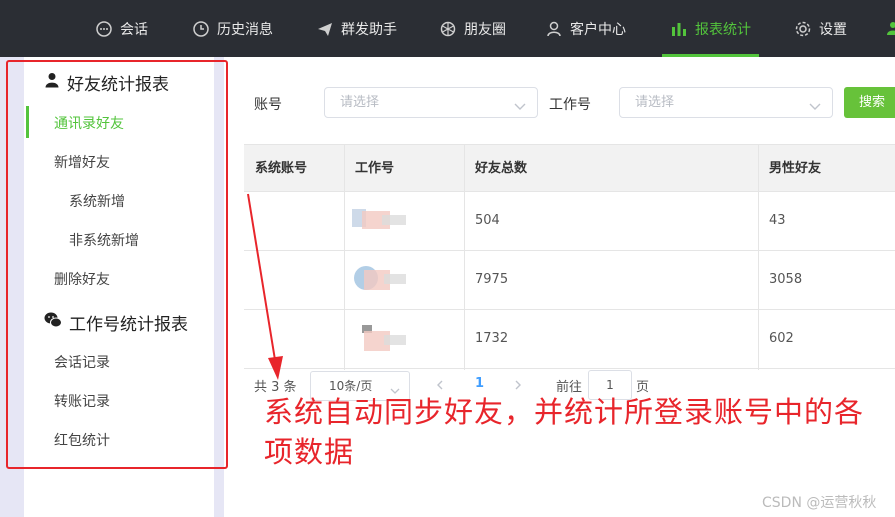 The width and height of the screenshot is (895, 517). I want to click on send-icon, so click(325, 29).